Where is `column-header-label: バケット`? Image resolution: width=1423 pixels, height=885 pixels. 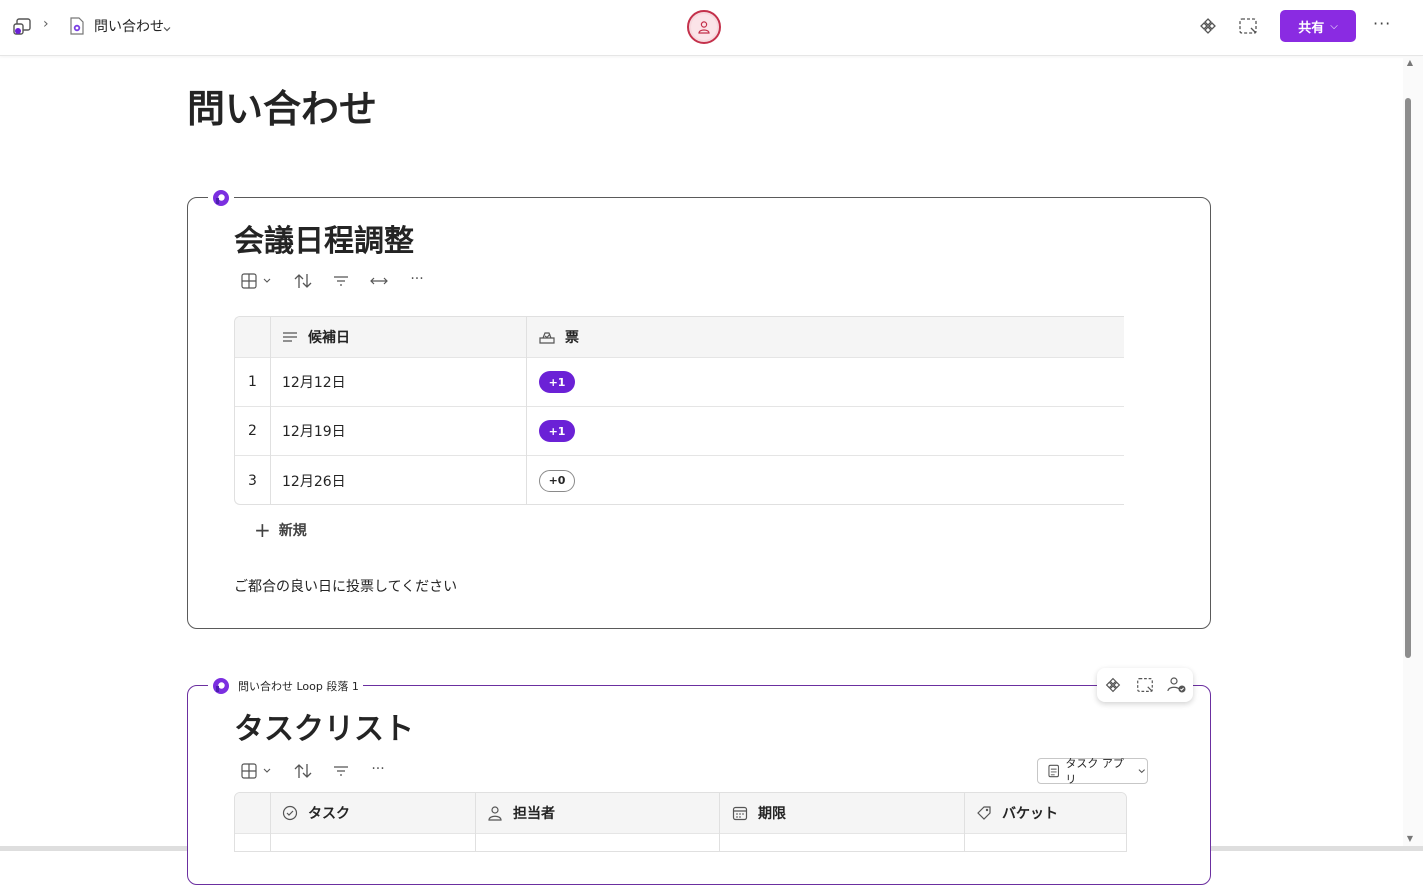
column-header-label: バケット is located at coordinates (1030, 814).